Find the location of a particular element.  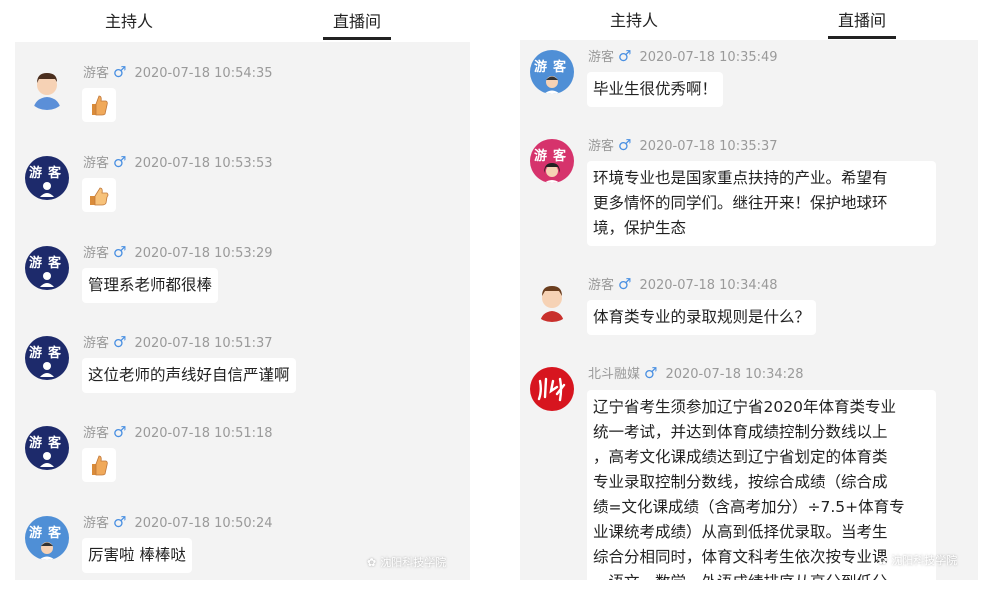

message-meta: 游客 ♂ 2020-07-18 10:35:49 is located at coordinates (683, 55).